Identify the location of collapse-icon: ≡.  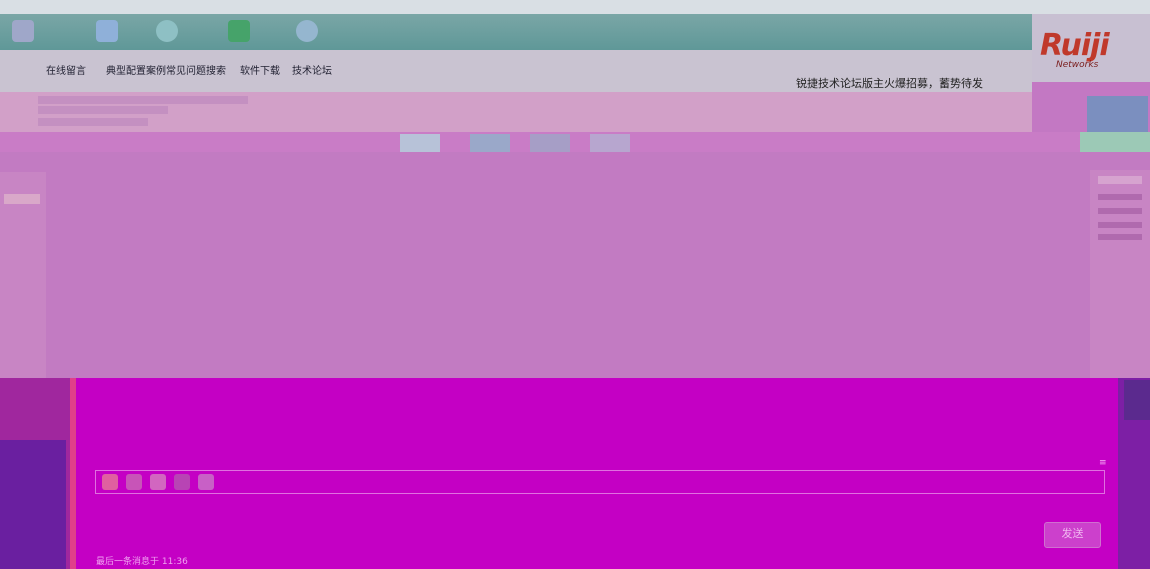
(1104, 463).